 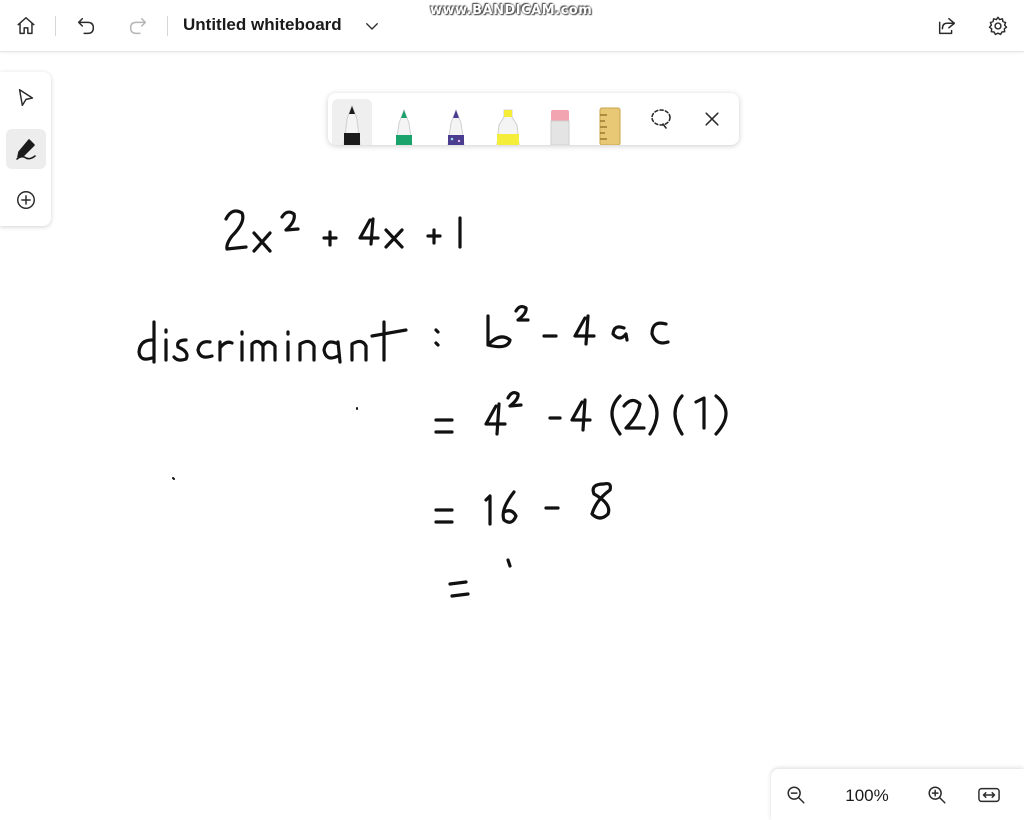 What do you see at coordinates (456, 122) in the screenshot?
I see `galaxy-pen` at bounding box center [456, 122].